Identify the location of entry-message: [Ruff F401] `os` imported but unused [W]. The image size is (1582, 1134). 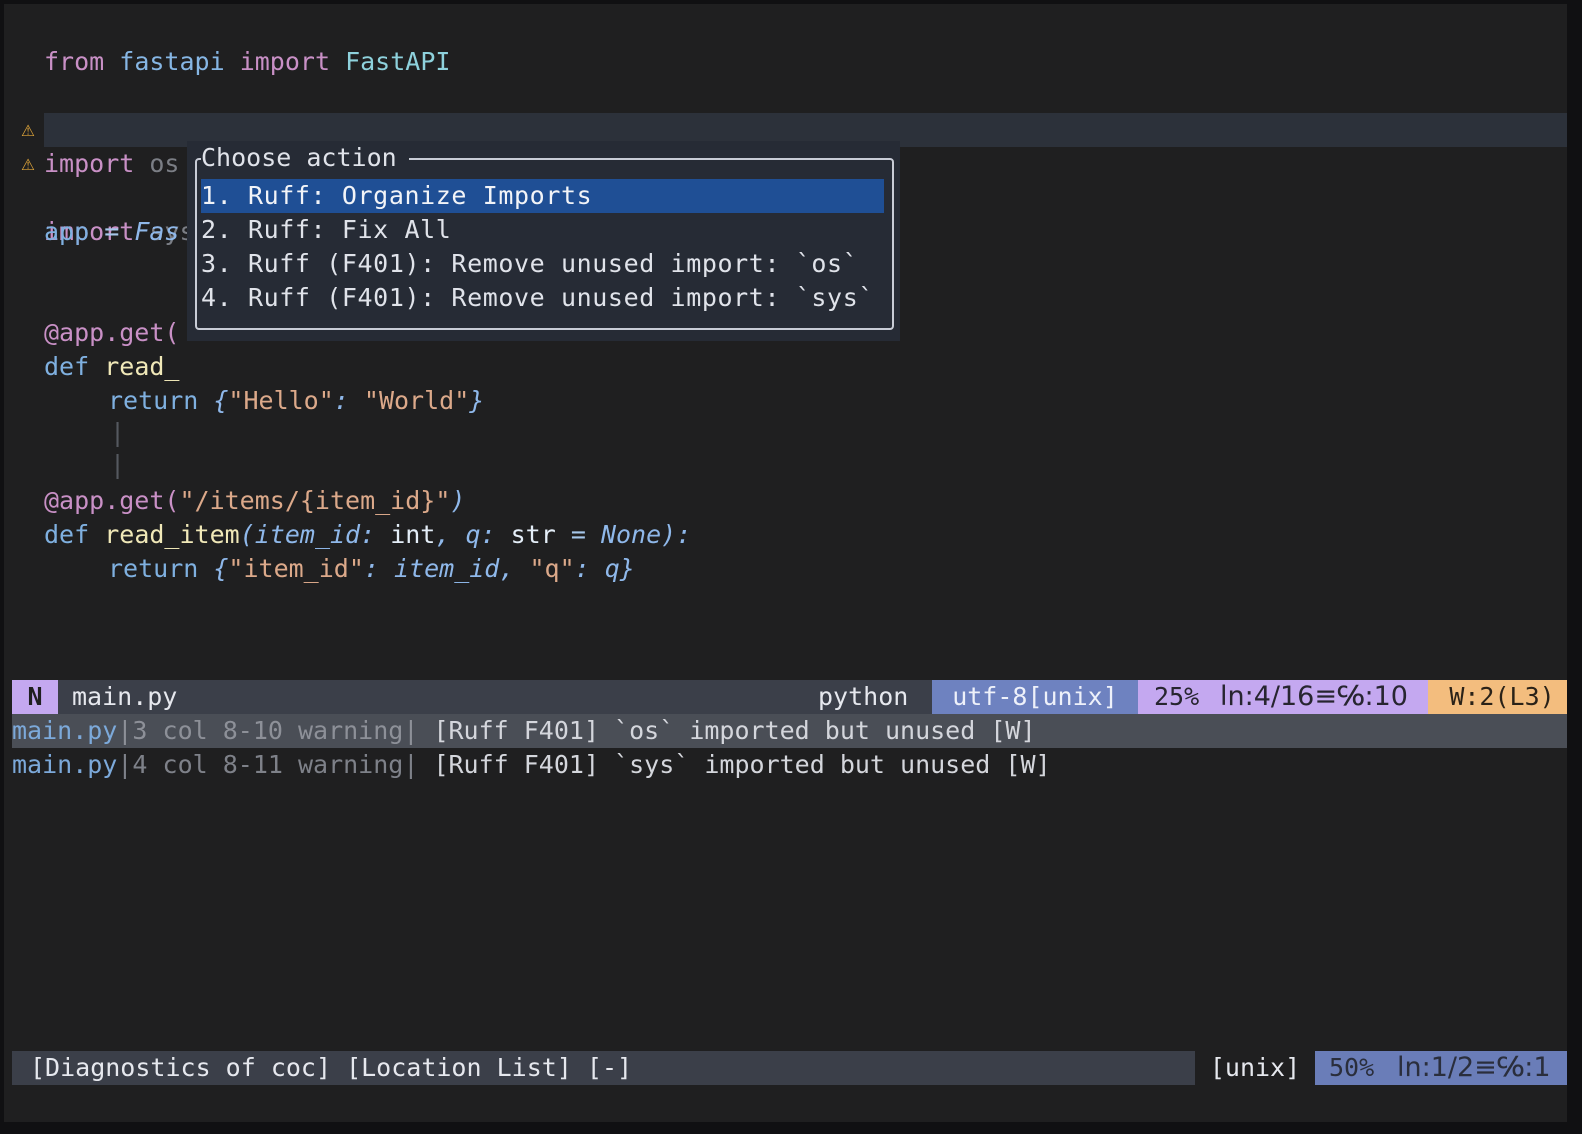
(727, 730).